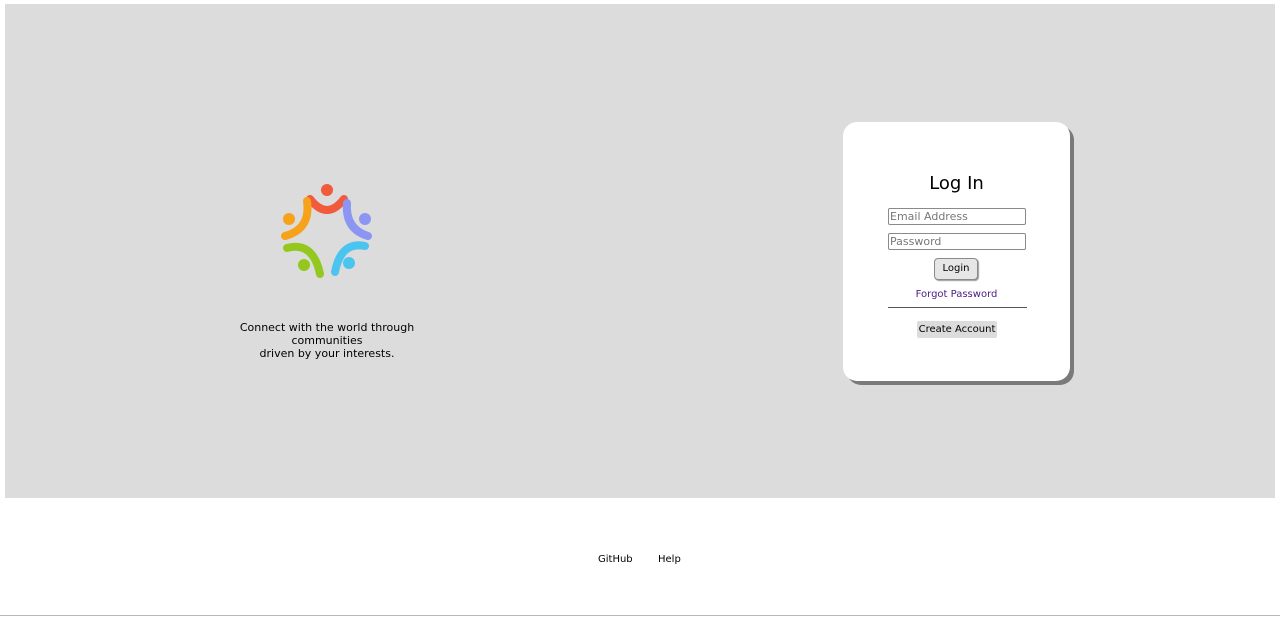 This screenshot has height=617, width=1280. Describe the element at coordinates (957, 241) in the screenshot. I see `password-input` at that location.